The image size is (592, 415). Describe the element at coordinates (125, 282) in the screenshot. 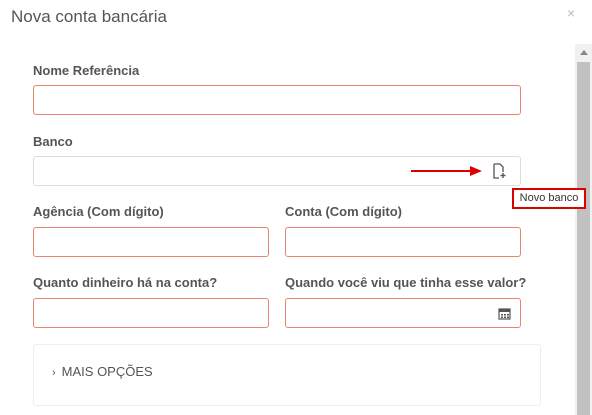

I see `quanto-dinheiro-label: Quanto dinheiro há na conta?` at that location.